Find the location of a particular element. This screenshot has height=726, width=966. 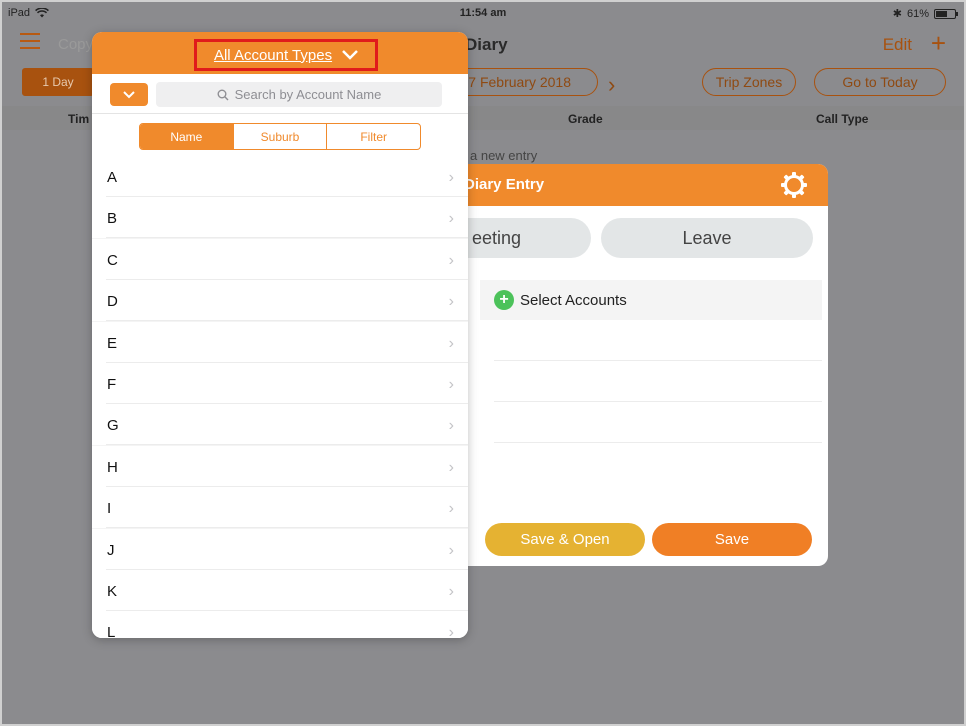

sort-segmented-control: Name Suburb Filter is located at coordinates (280, 136).